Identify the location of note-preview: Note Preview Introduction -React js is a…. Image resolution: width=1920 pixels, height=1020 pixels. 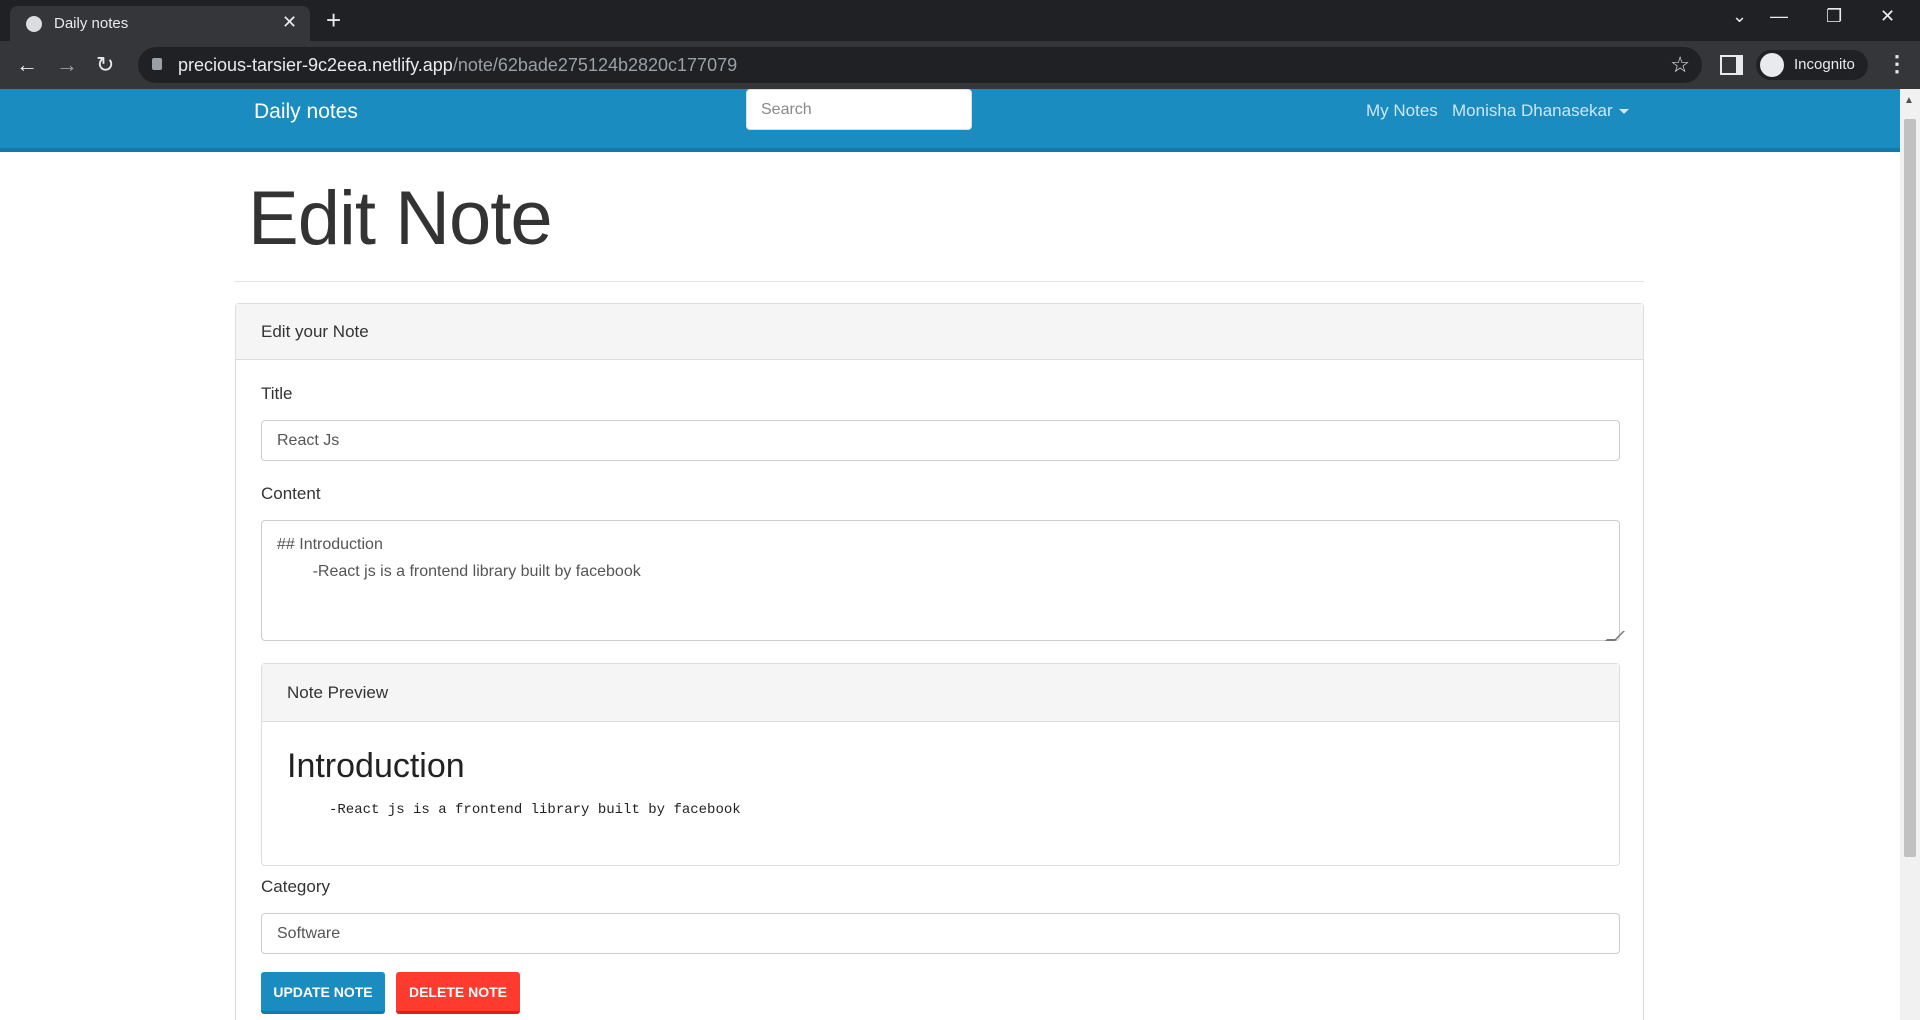
(940, 764).